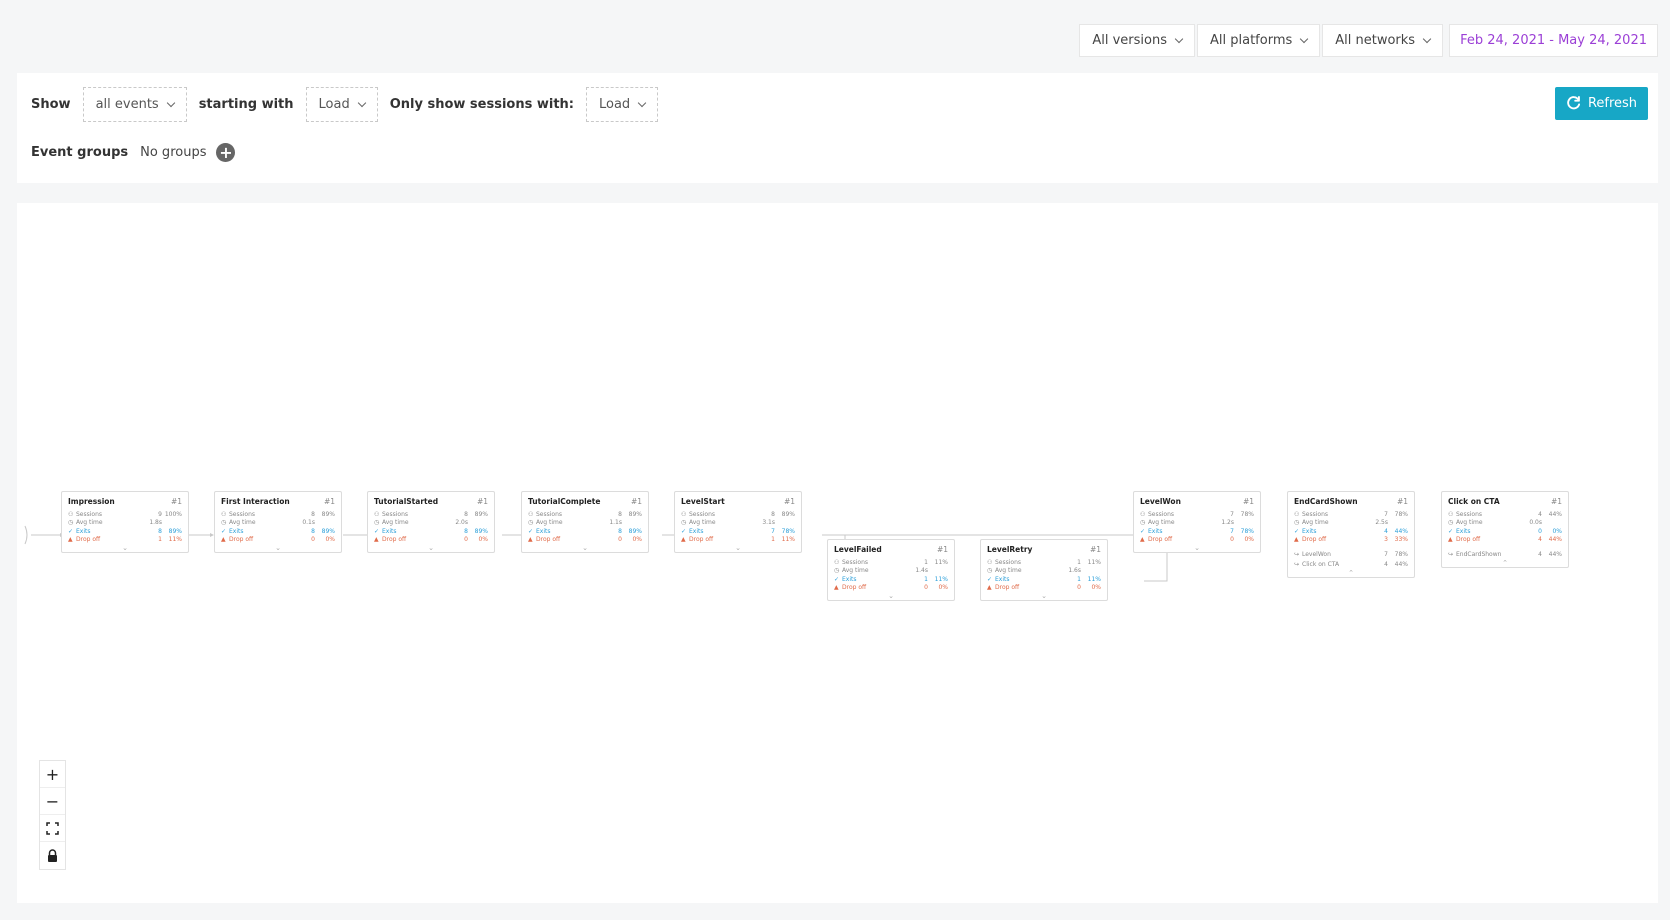  What do you see at coordinates (738, 540) in the screenshot?
I see `node-drop-row: ▲ Drop off 1 11%` at bounding box center [738, 540].